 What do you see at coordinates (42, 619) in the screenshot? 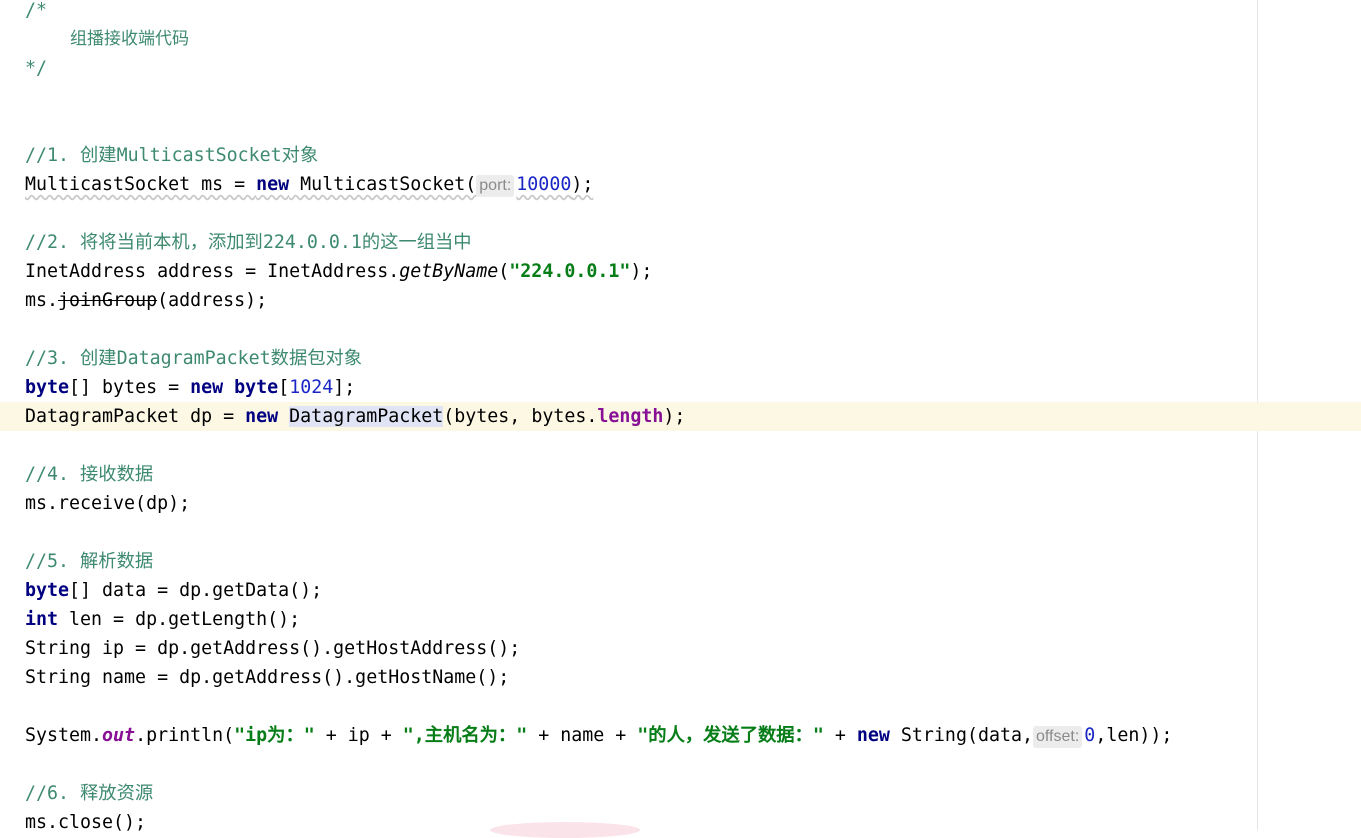
I see `keyword-int: int` at bounding box center [42, 619].